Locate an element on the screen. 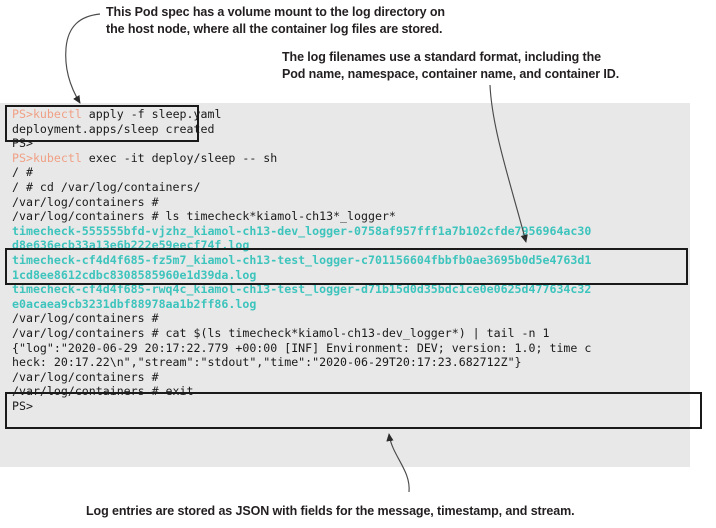  terminal-line-7: /var/log/containers # is located at coordinates (85, 201).